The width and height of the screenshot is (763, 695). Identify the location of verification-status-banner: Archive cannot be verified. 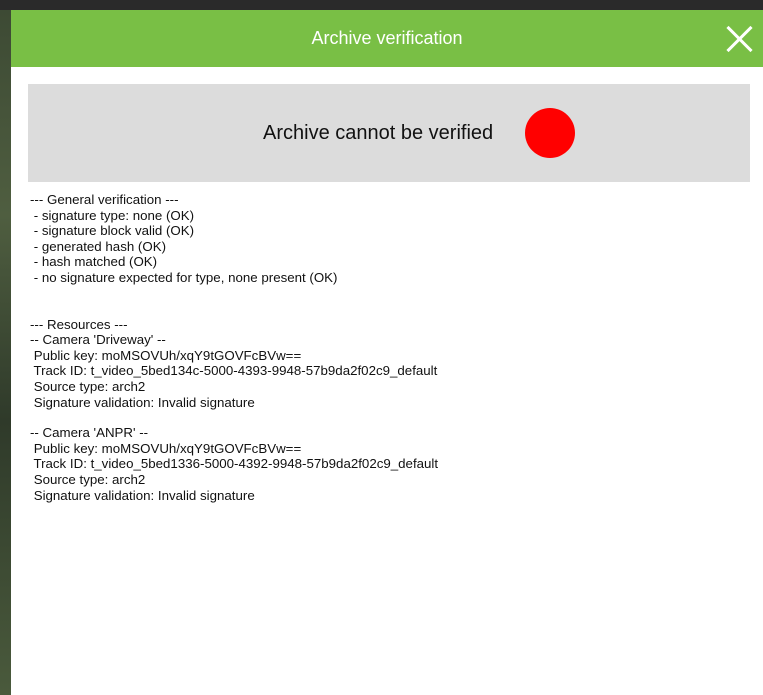
(389, 133).